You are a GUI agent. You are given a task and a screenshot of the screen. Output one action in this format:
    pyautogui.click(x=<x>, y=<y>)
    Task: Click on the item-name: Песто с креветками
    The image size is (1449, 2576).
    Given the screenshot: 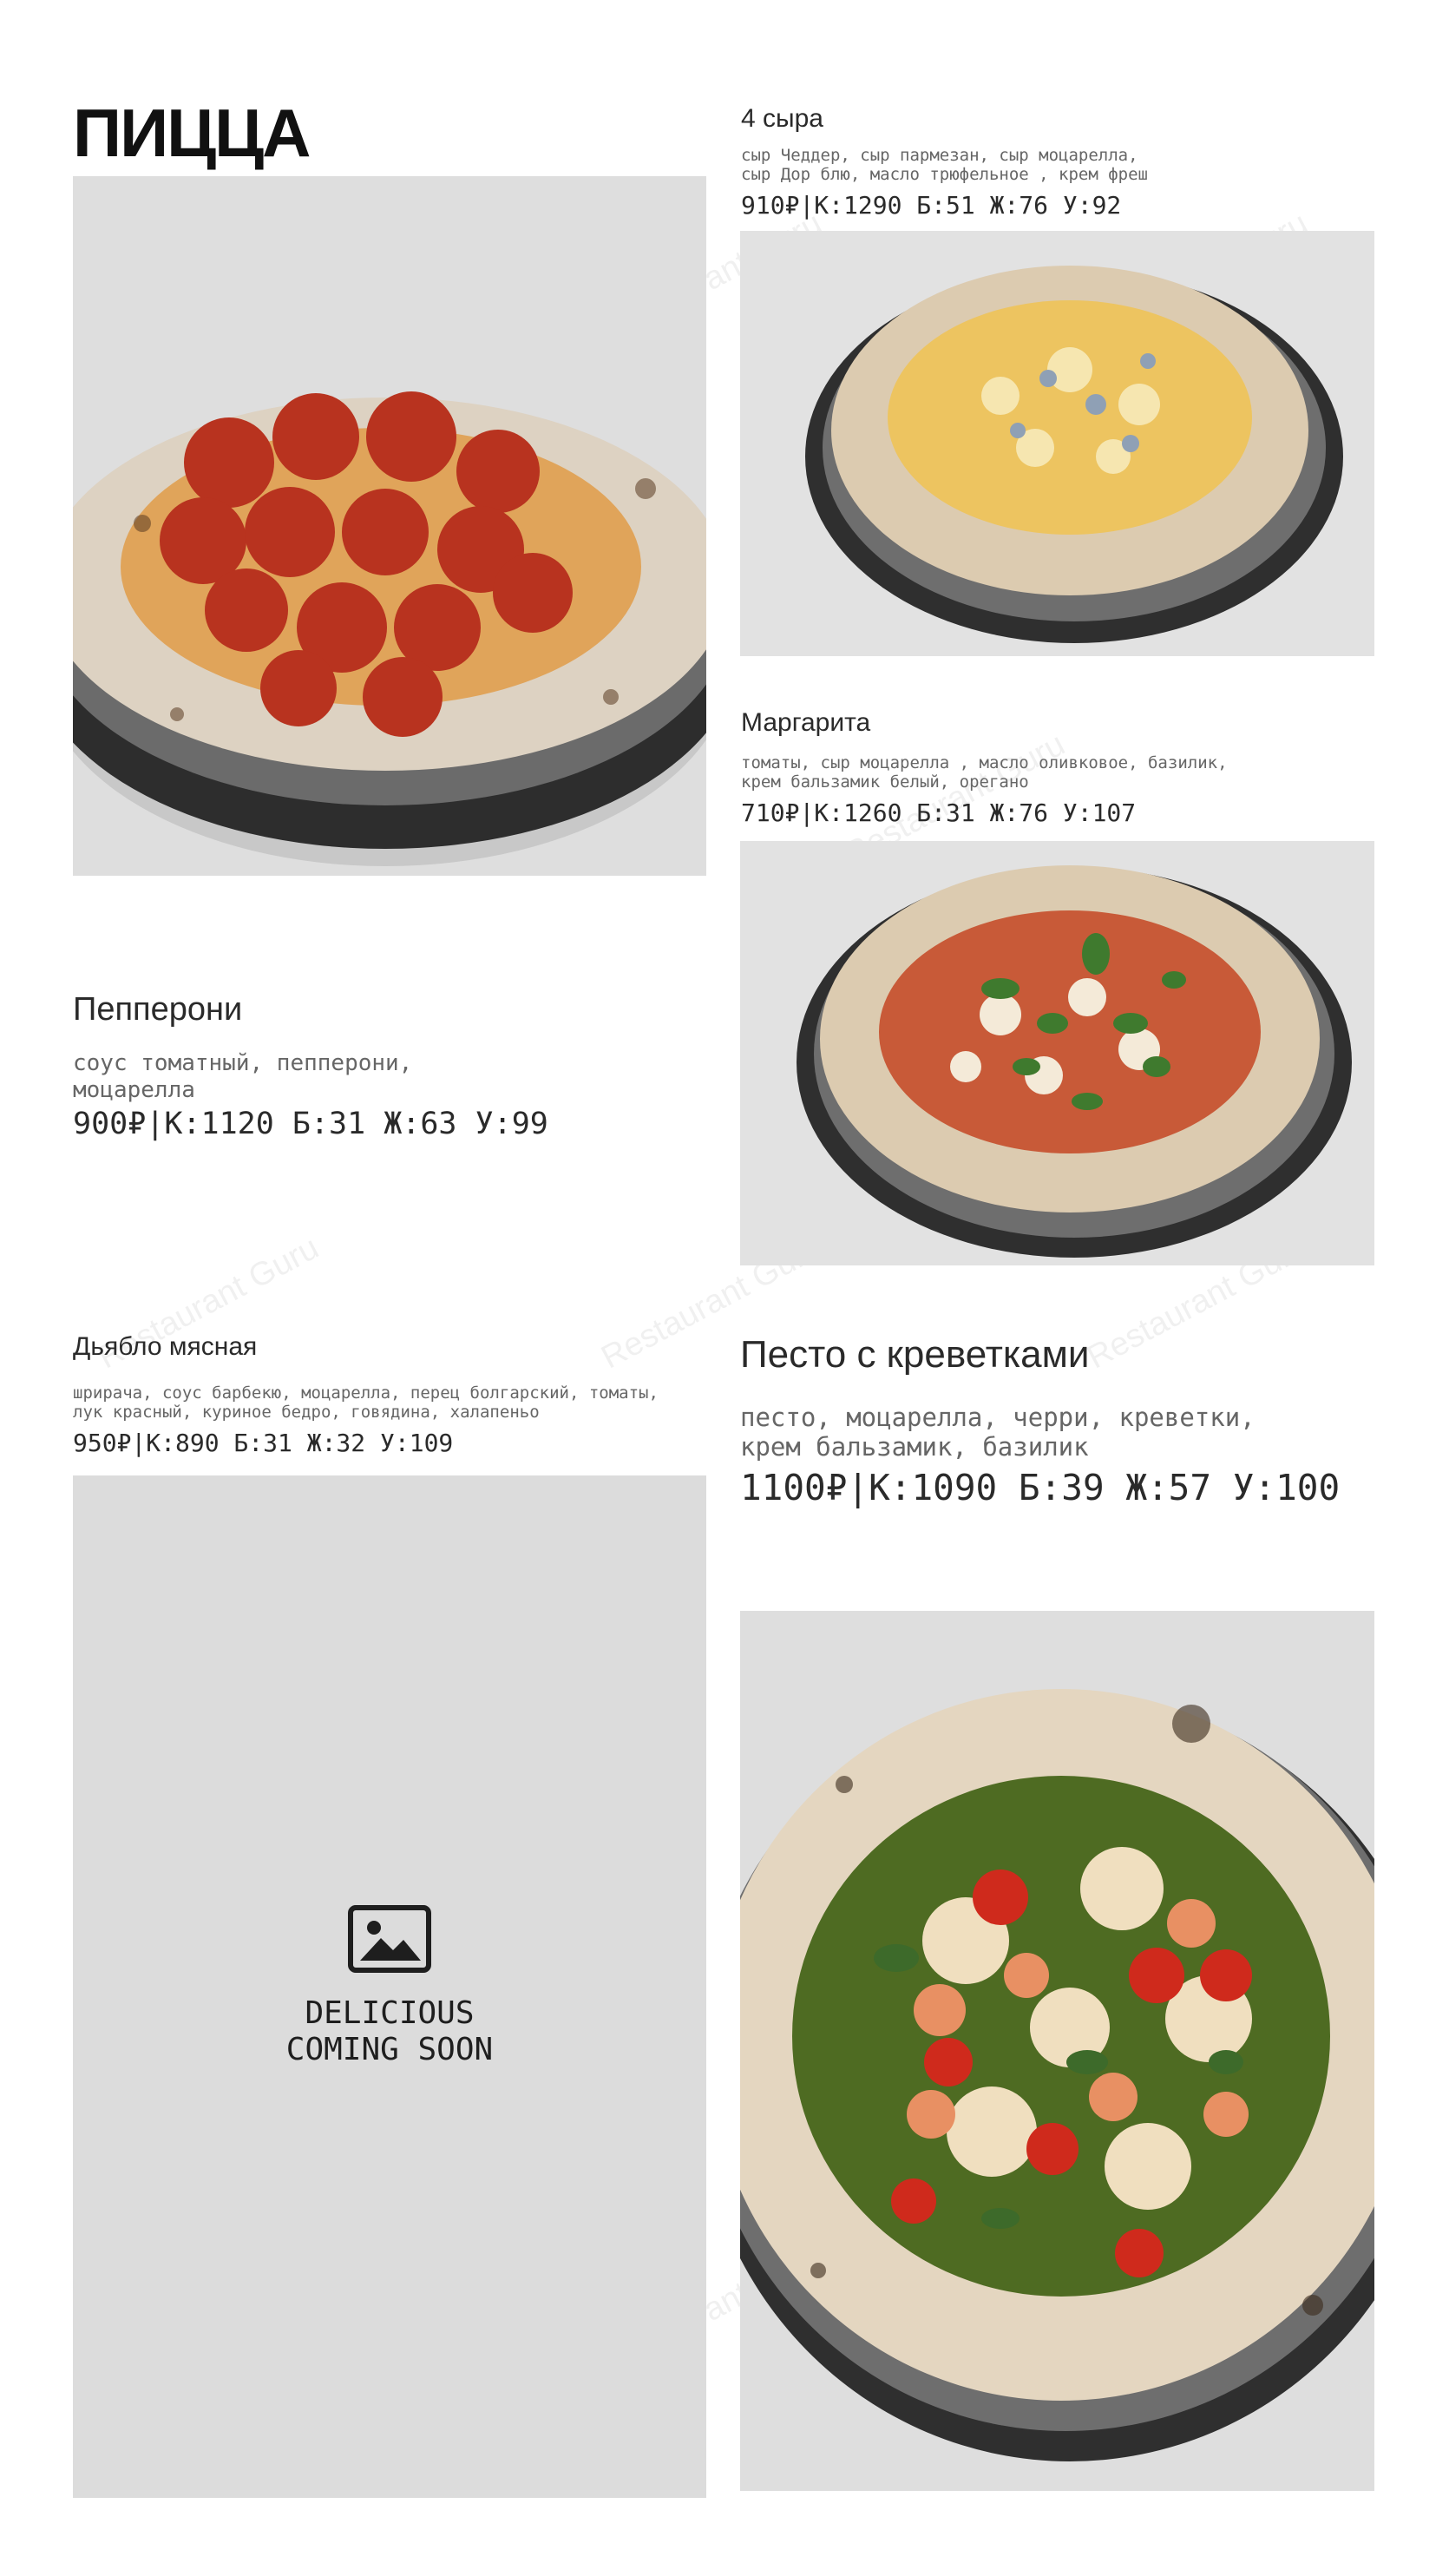 What is the action you would take?
    pyautogui.click(x=915, y=1354)
    